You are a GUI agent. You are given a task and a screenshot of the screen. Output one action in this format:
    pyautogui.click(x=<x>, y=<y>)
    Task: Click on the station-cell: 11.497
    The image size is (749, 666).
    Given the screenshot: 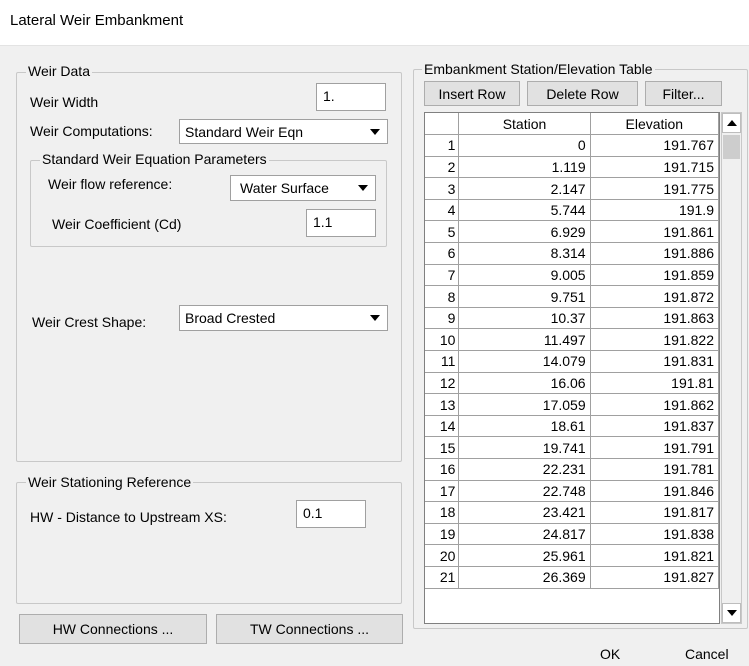 What is the action you would take?
    pyautogui.click(x=524, y=340)
    